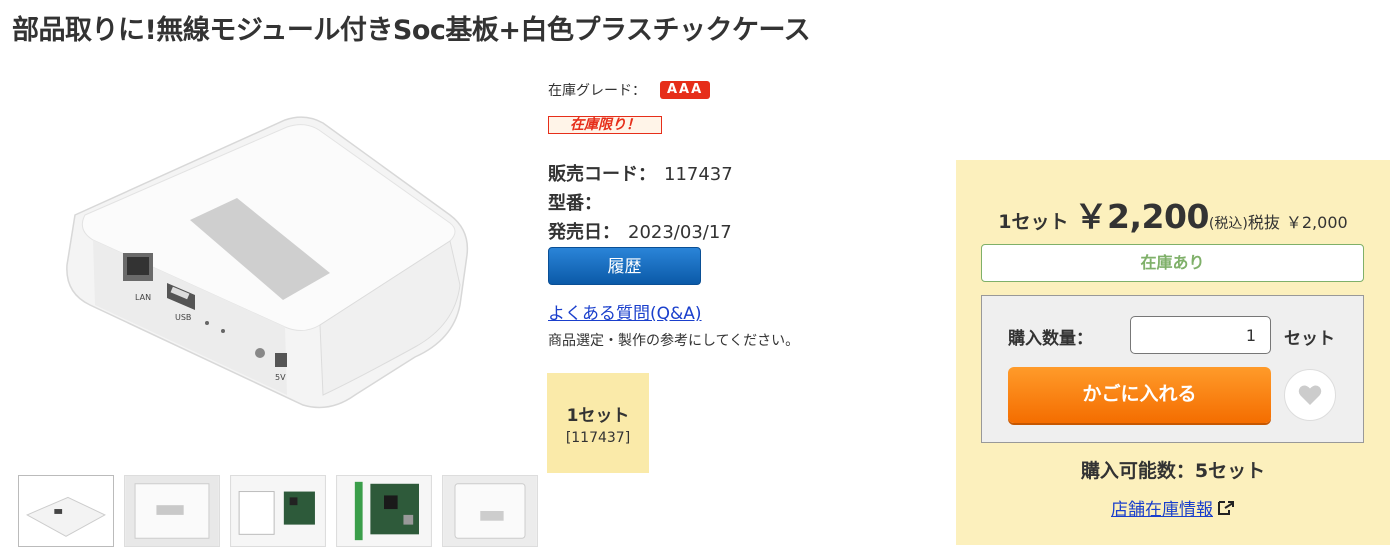 The image size is (1400, 555). What do you see at coordinates (598, 438) in the screenshot?
I see `variant-code: [117437]` at bounding box center [598, 438].